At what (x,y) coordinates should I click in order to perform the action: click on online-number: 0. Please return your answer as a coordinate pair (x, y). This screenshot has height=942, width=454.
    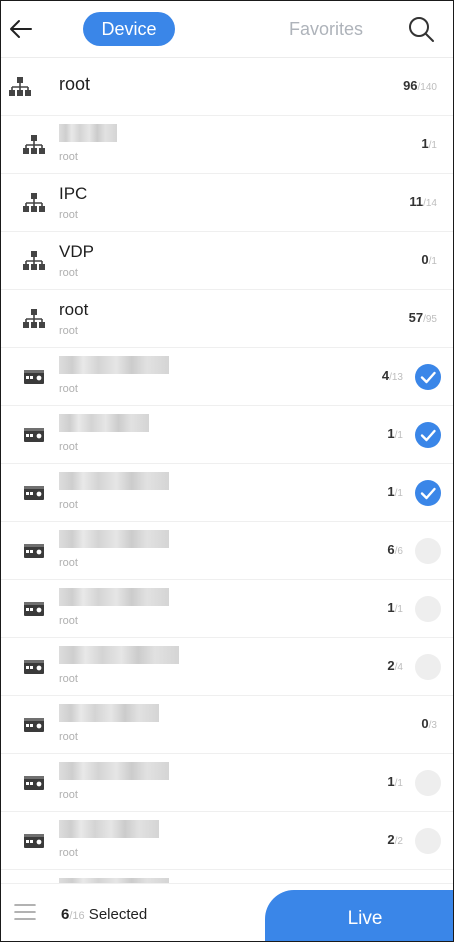
    Looking at the image, I should click on (425, 259).